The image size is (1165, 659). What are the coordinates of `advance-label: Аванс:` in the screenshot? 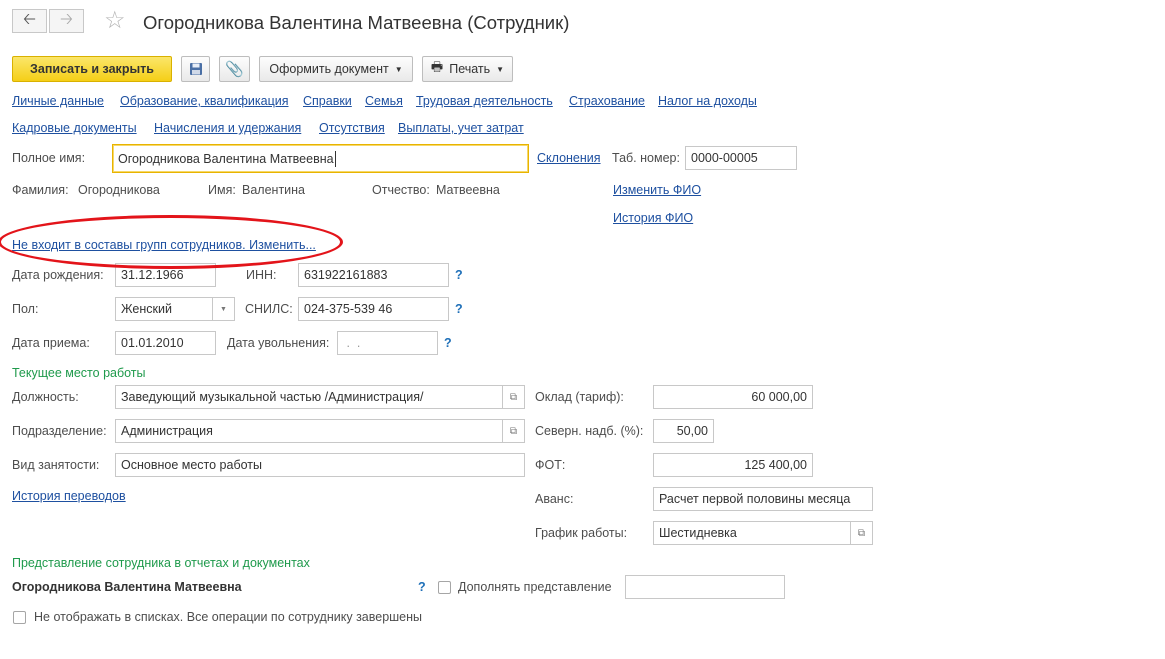 It's located at (554, 499).